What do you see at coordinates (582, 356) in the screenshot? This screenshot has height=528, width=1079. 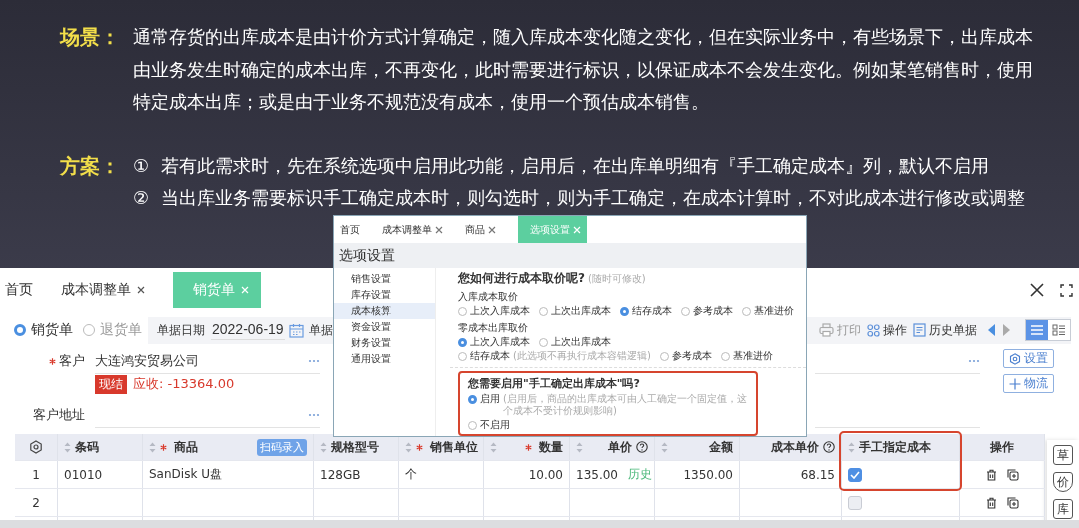 I see `hint-text: (此选项不再执行成本容错逻辑)` at bounding box center [582, 356].